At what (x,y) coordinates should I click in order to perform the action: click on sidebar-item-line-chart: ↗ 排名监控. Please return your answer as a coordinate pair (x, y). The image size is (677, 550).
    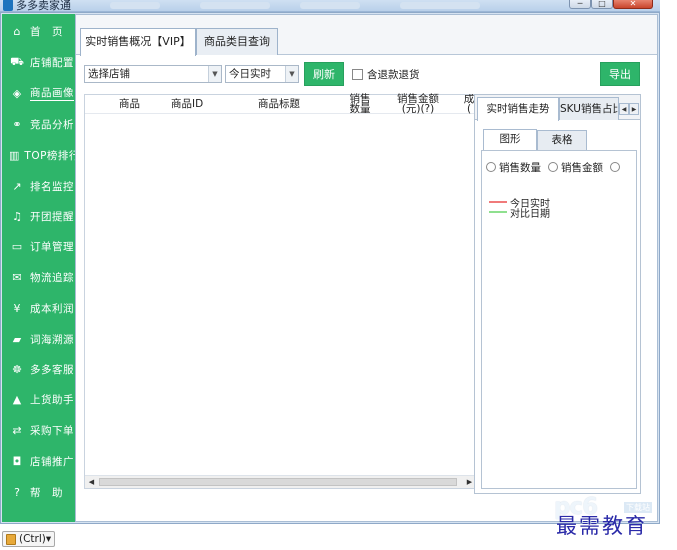
    Looking at the image, I should click on (38, 186).